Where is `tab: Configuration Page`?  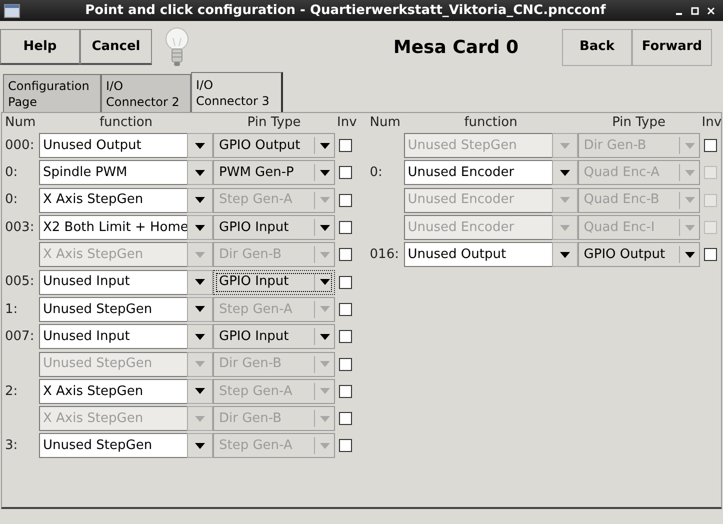
tab: Configuration Page is located at coordinates (52, 93).